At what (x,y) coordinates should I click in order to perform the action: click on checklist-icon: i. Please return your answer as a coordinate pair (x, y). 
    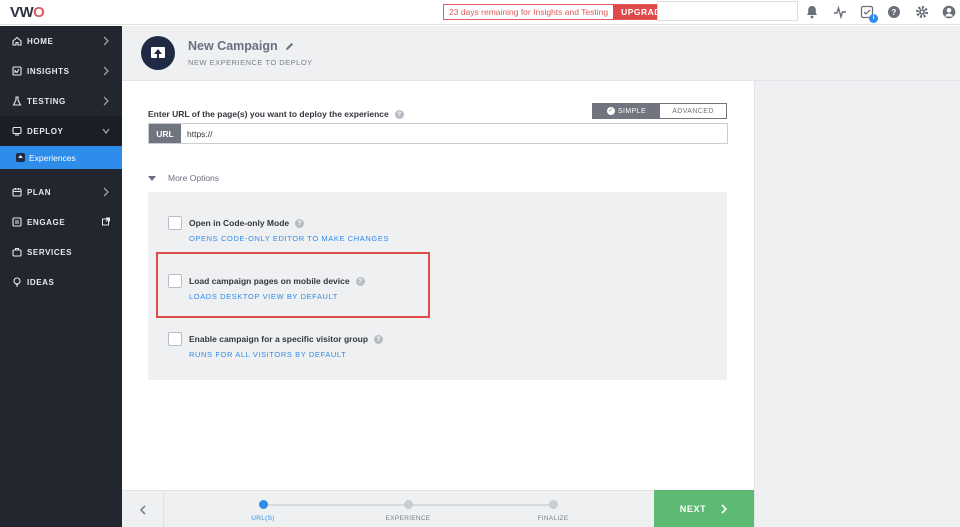
    Looking at the image, I should click on (869, 14).